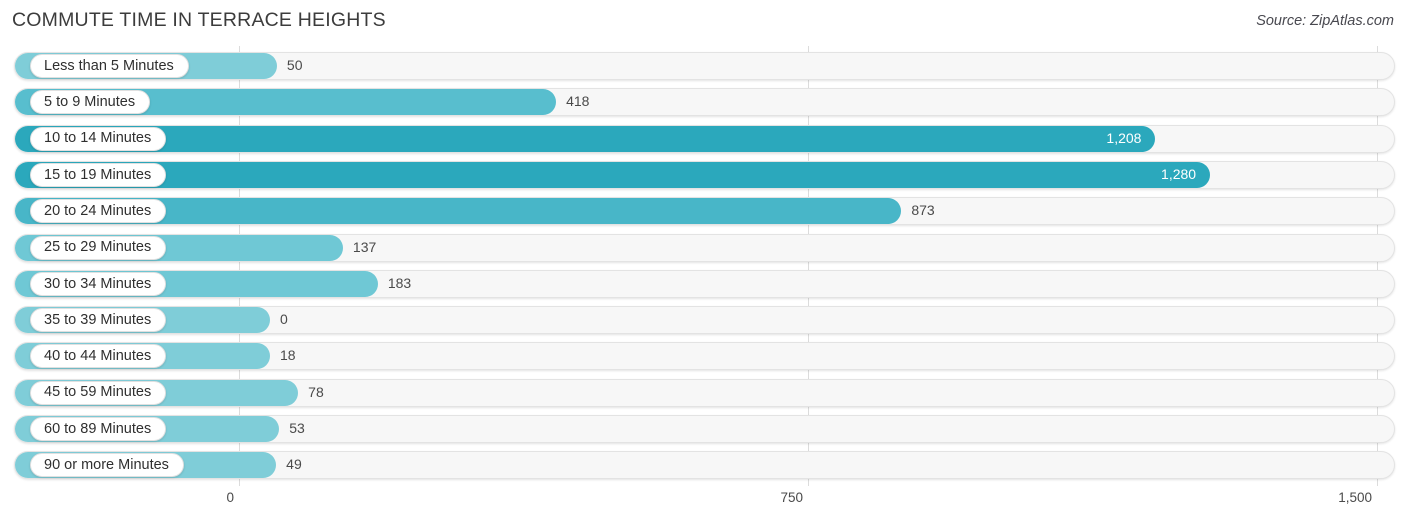  I want to click on category-label: 10 to 14 Minutes, so click(98, 138).